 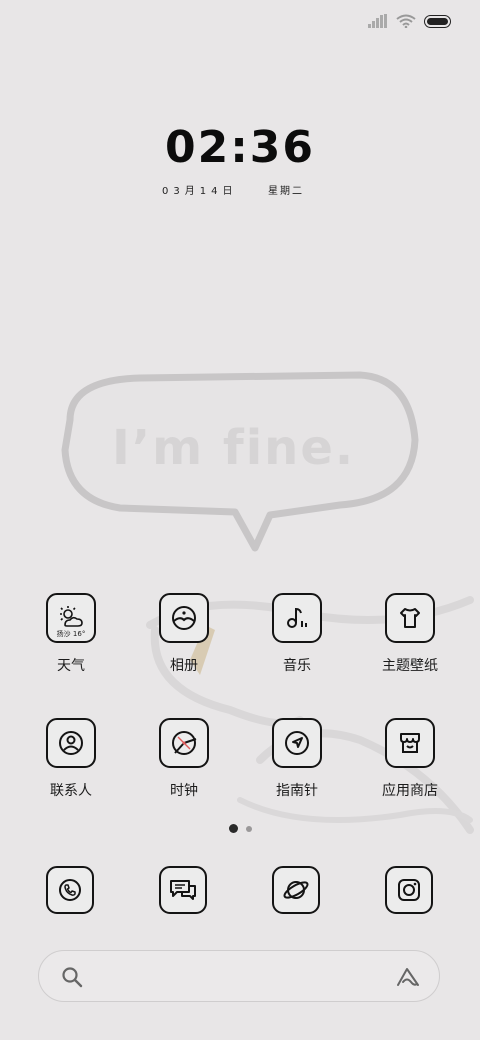 What do you see at coordinates (234, 448) in the screenshot?
I see `wallpaper-text: I’m fine.` at bounding box center [234, 448].